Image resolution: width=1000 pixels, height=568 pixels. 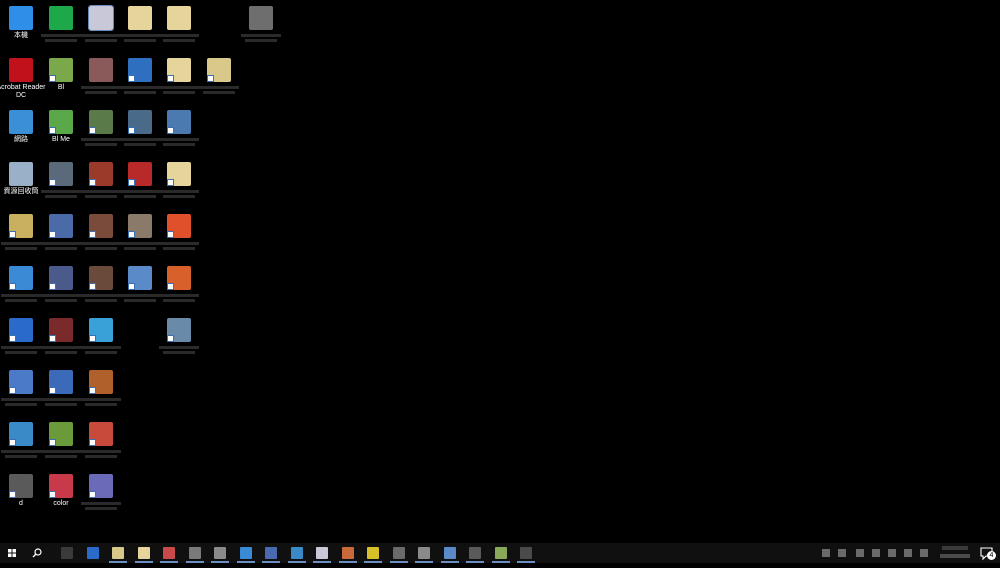 What do you see at coordinates (21, 183) in the screenshot?
I see `desktop-icon: 資源回收筒` at bounding box center [21, 183].